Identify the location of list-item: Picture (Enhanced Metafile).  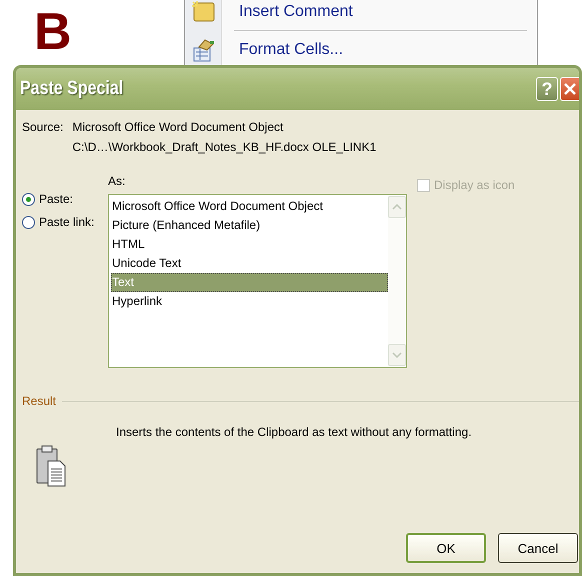
(249, 225).